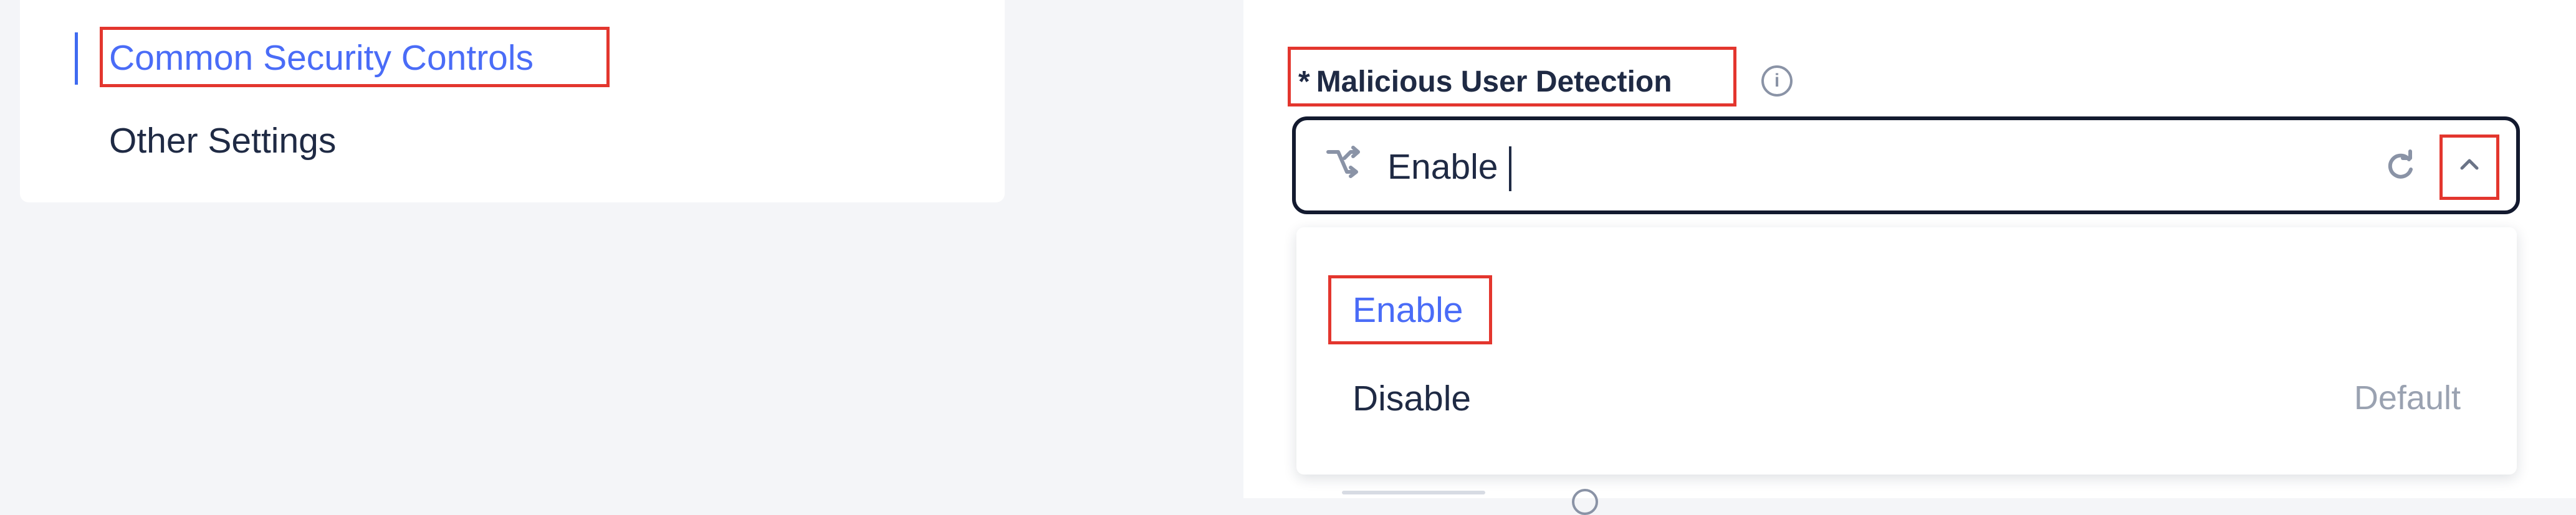 This screenshot has height=515, width=2576. Describe the element at coordinates (1510, 168) in the screenshot. I see `text-caret` at that location.